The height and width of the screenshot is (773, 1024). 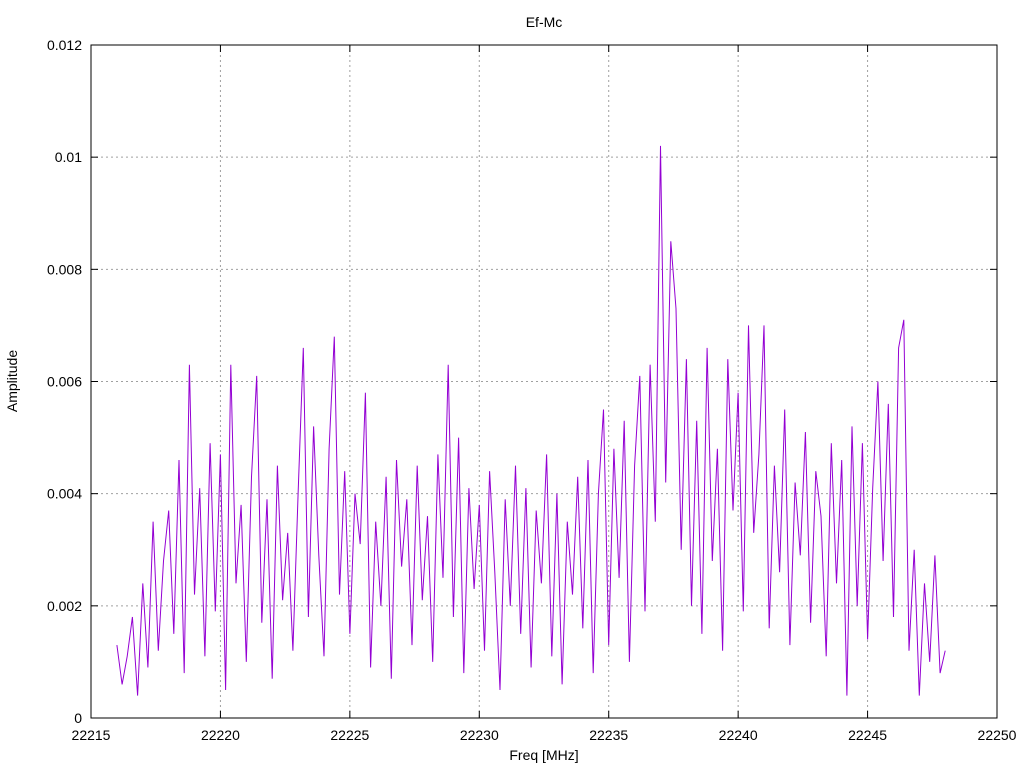 I want to click on x-tick-label: 22230, so click(x=479, y=735).